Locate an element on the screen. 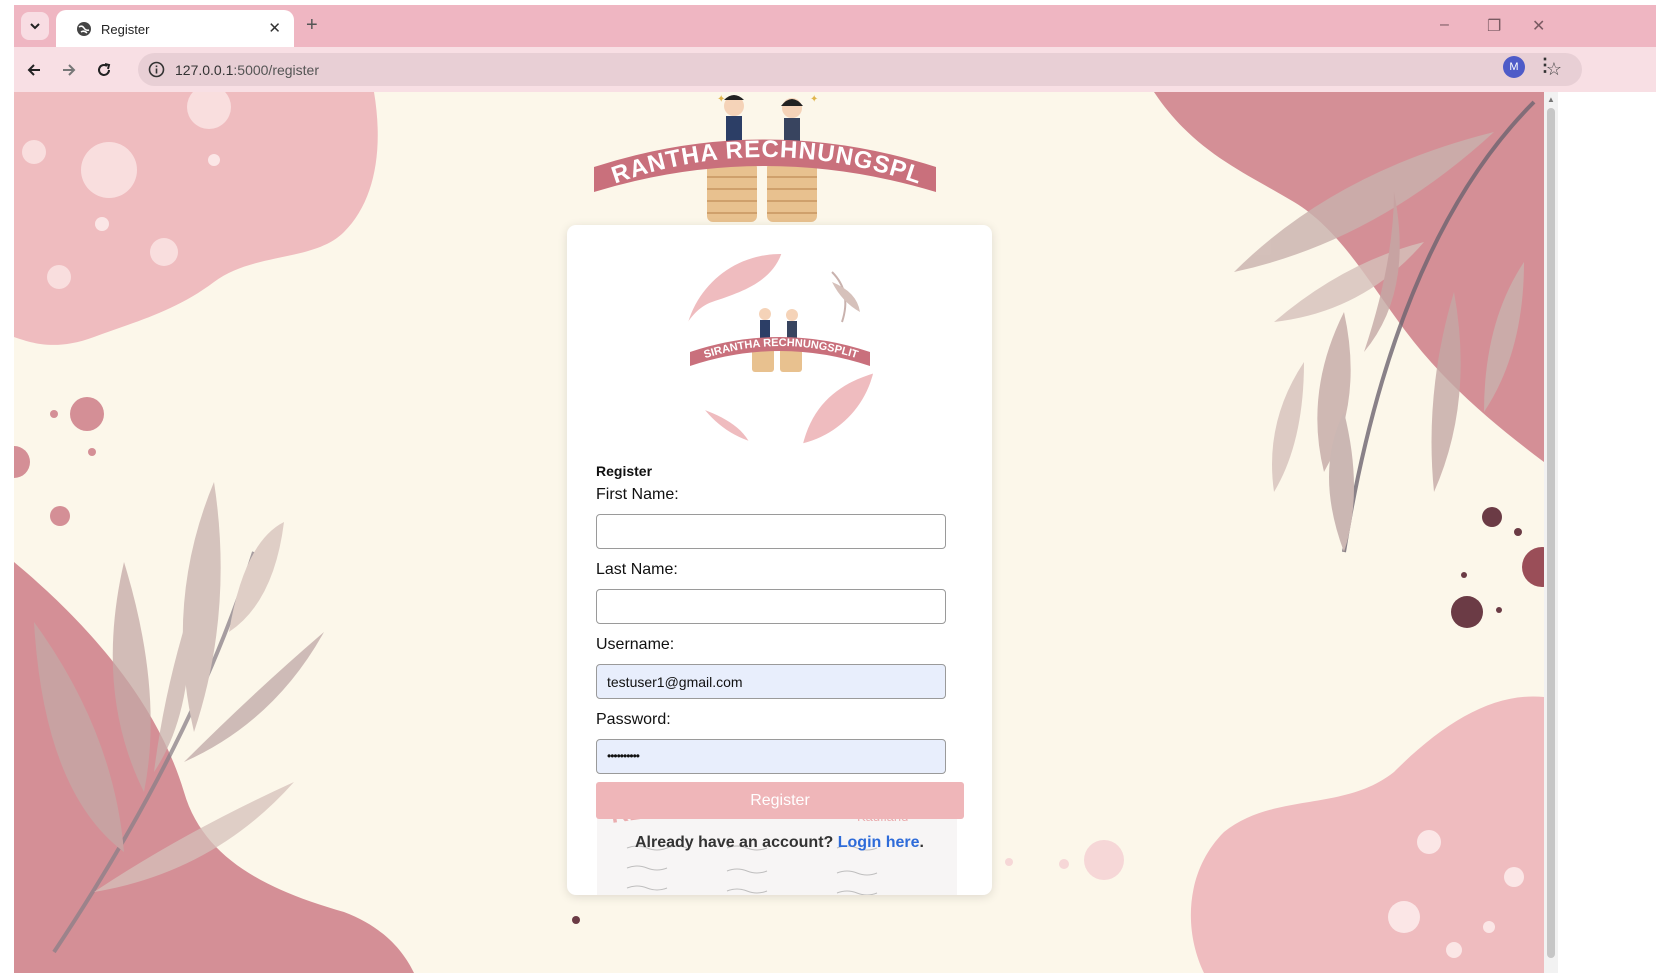 The width and height of the screenshot is (1663, 973). tab-close-icon: ✕ is located at coordinates (274, 28).